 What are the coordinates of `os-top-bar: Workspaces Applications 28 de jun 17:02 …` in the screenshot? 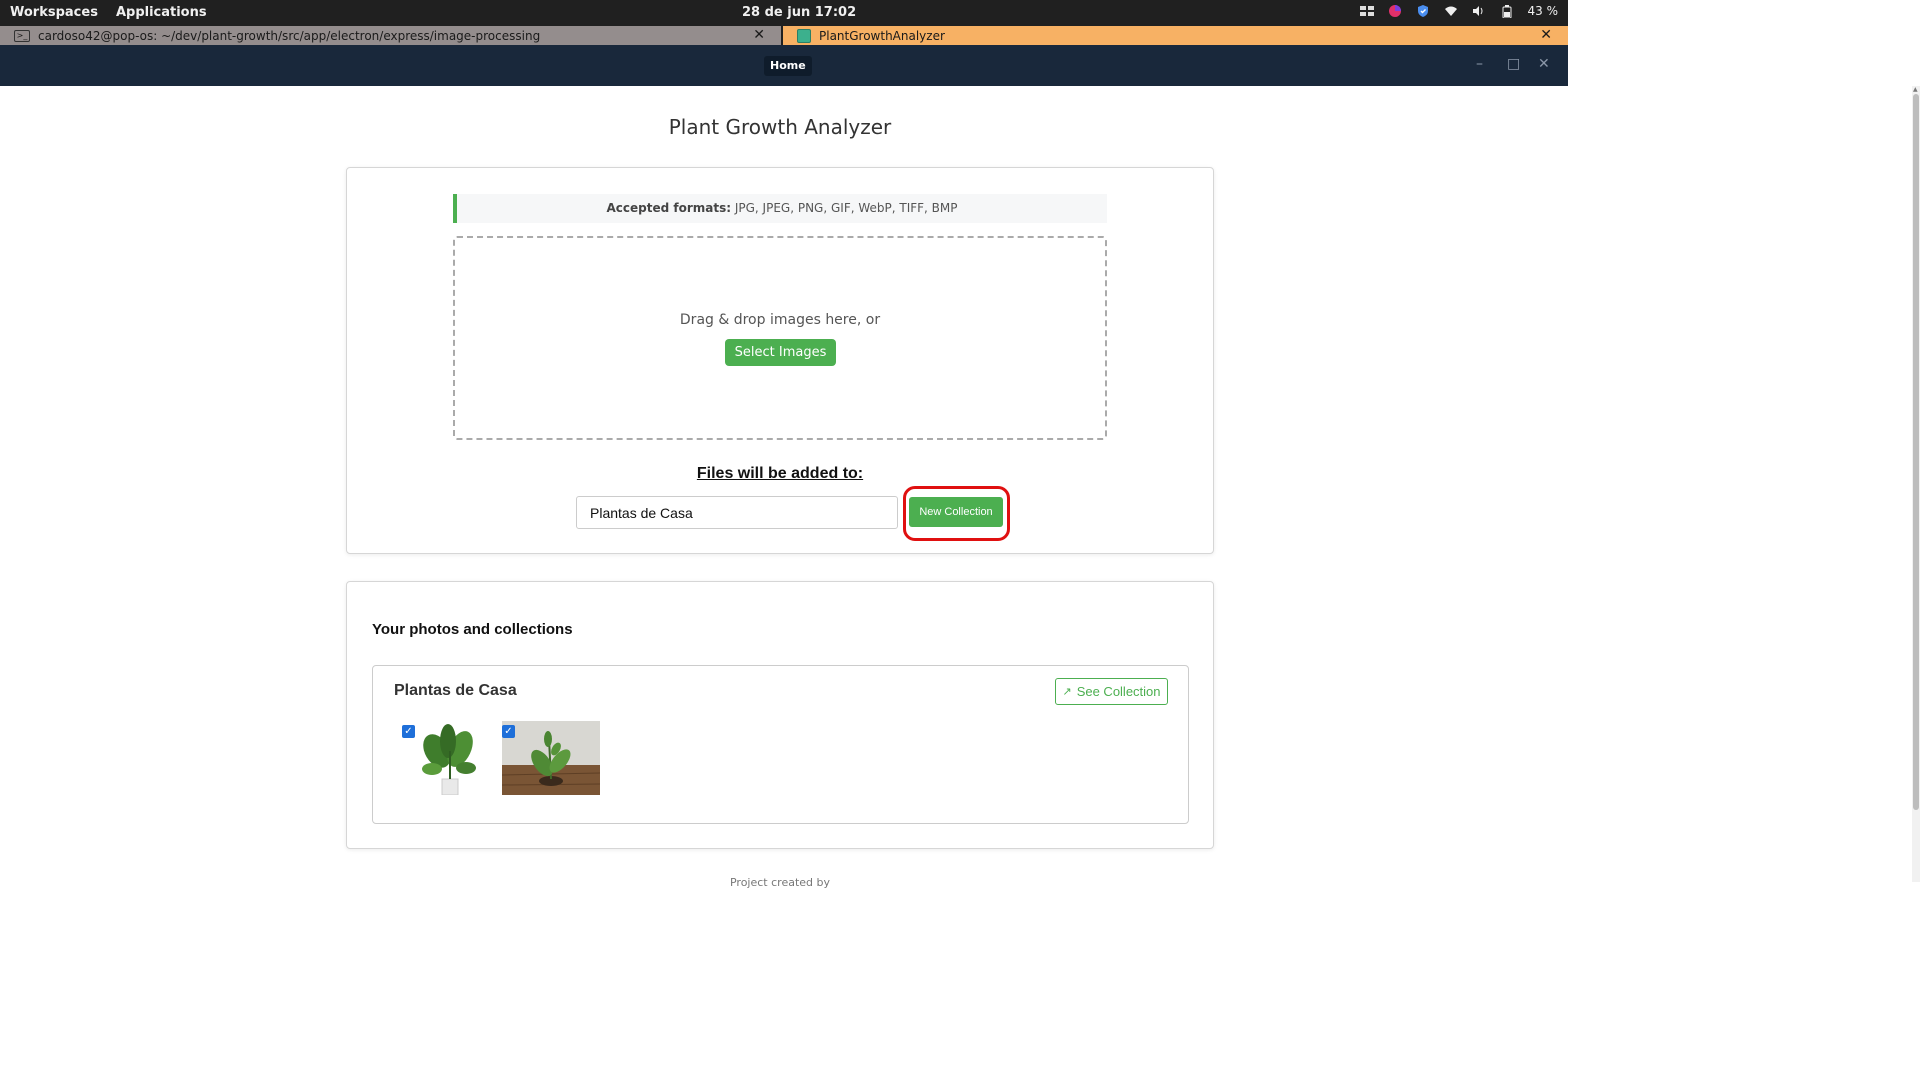 It's located at (784, 13).